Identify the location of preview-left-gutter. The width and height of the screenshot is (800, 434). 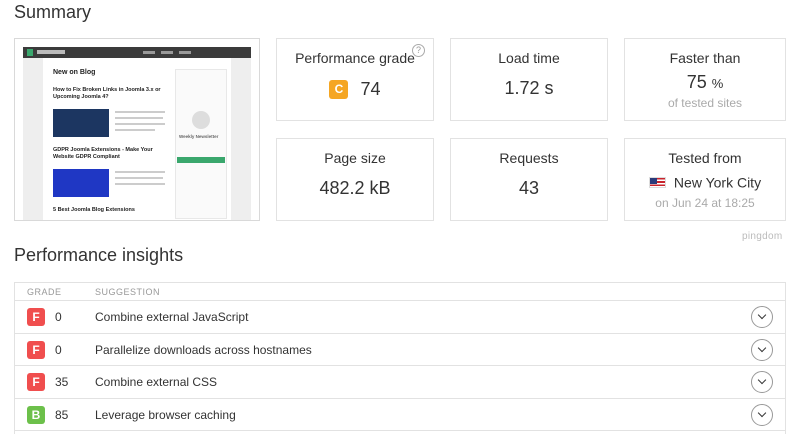
(33, 139).